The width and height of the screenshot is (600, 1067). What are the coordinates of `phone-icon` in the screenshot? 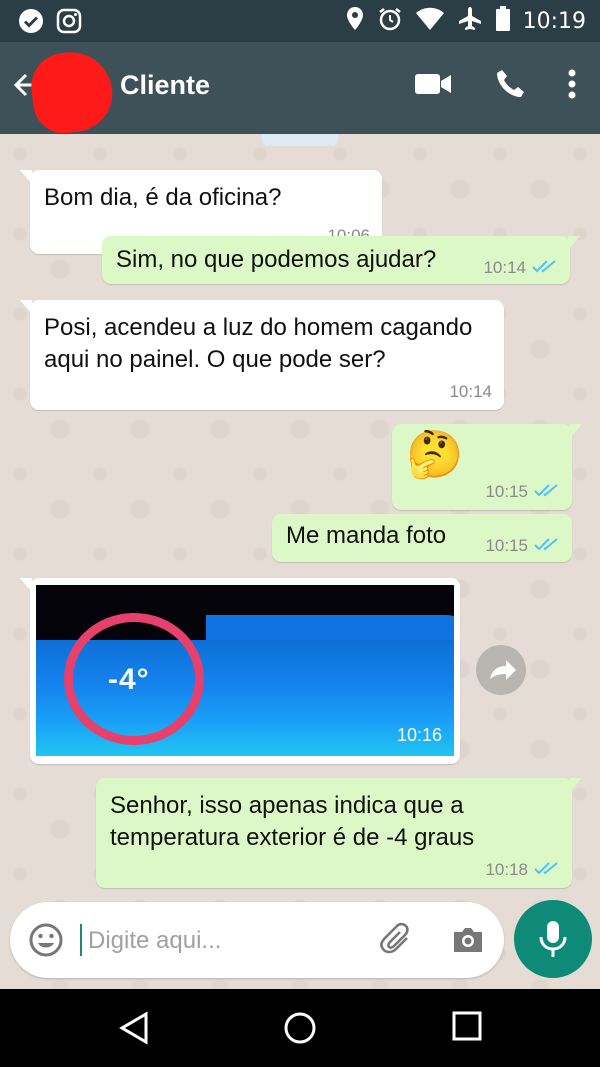 It's located at (510, 86).